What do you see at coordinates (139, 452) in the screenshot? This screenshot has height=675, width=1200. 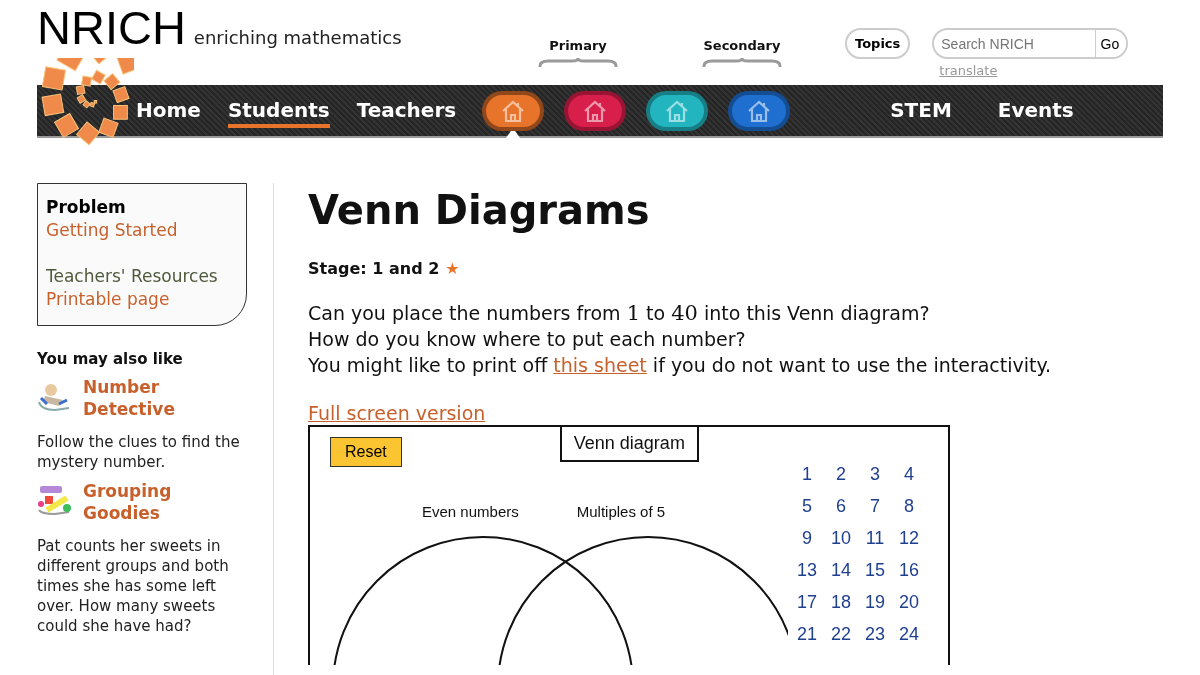 I see `related-description: Follow the clues to find the mystery number.` at bounding box center [139, 452].